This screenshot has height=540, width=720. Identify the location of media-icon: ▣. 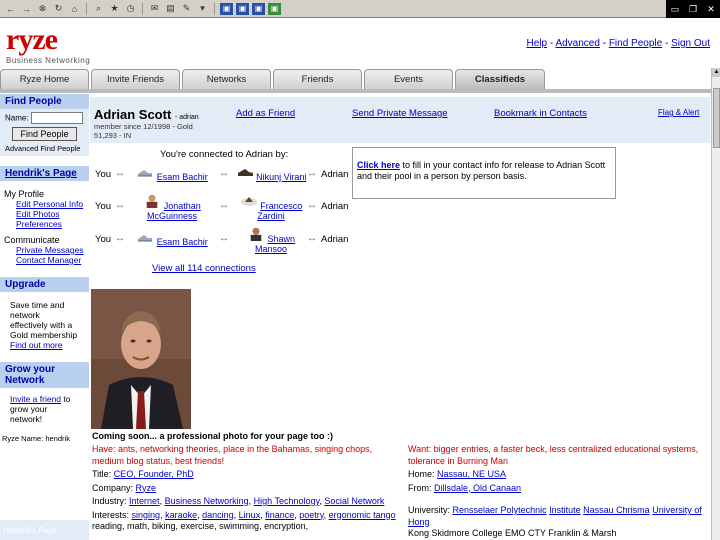
(258, 8).